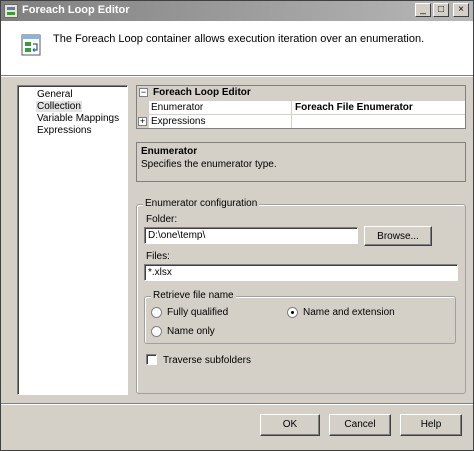 This screenshot has height=451, width=474. I want to click on maximize-button: □, so click(441, 10).